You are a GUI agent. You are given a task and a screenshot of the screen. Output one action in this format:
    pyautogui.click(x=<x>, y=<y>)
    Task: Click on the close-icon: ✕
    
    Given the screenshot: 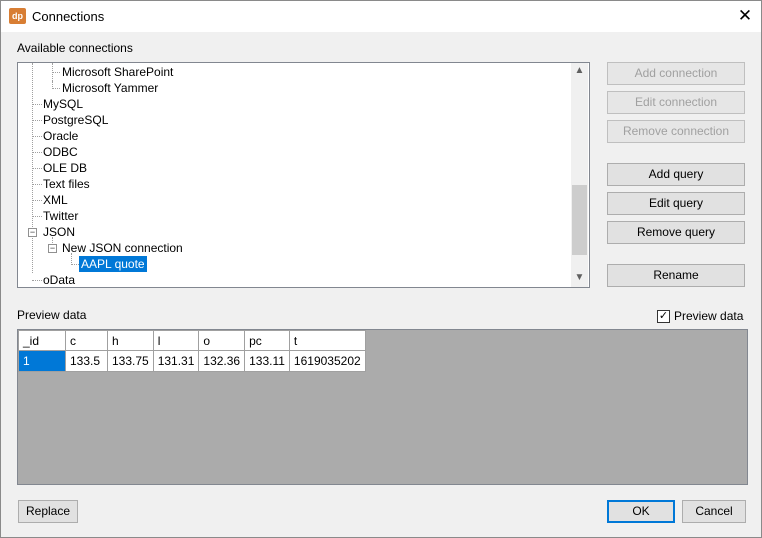 What is the action you would take?
    pyautogui.click(x=745, y=16)
    